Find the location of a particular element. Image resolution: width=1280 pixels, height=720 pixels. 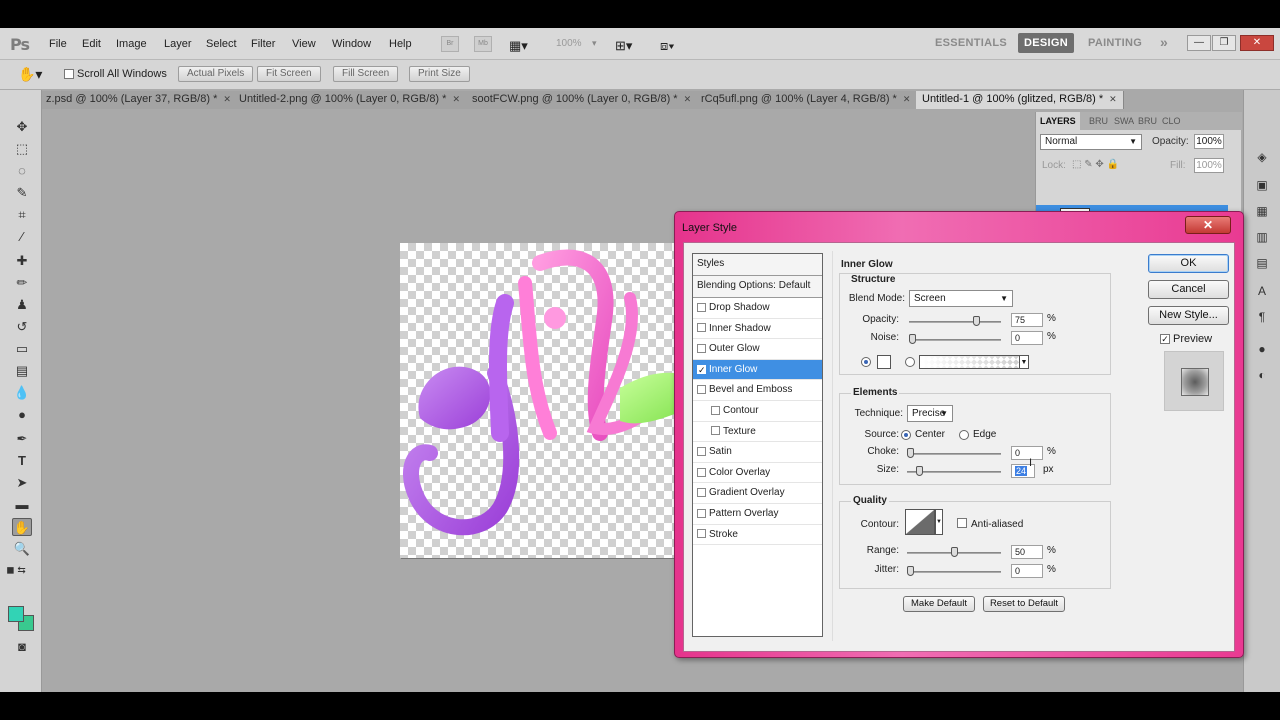

style-item-inner-glow: ✓ Inner Glow is located at coordinates (757, 370).